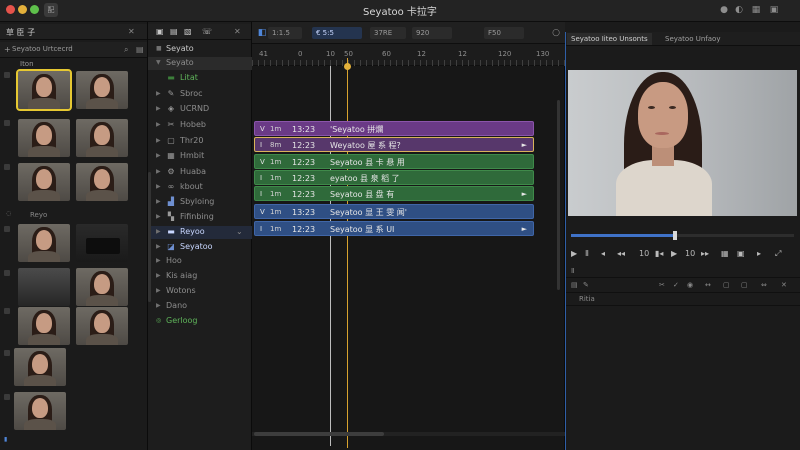 The width and height of the screenshot is (800, 450). Describe the element at coordinates (432, 33) in the screenshot. I see `rate-field: 920` at that location.